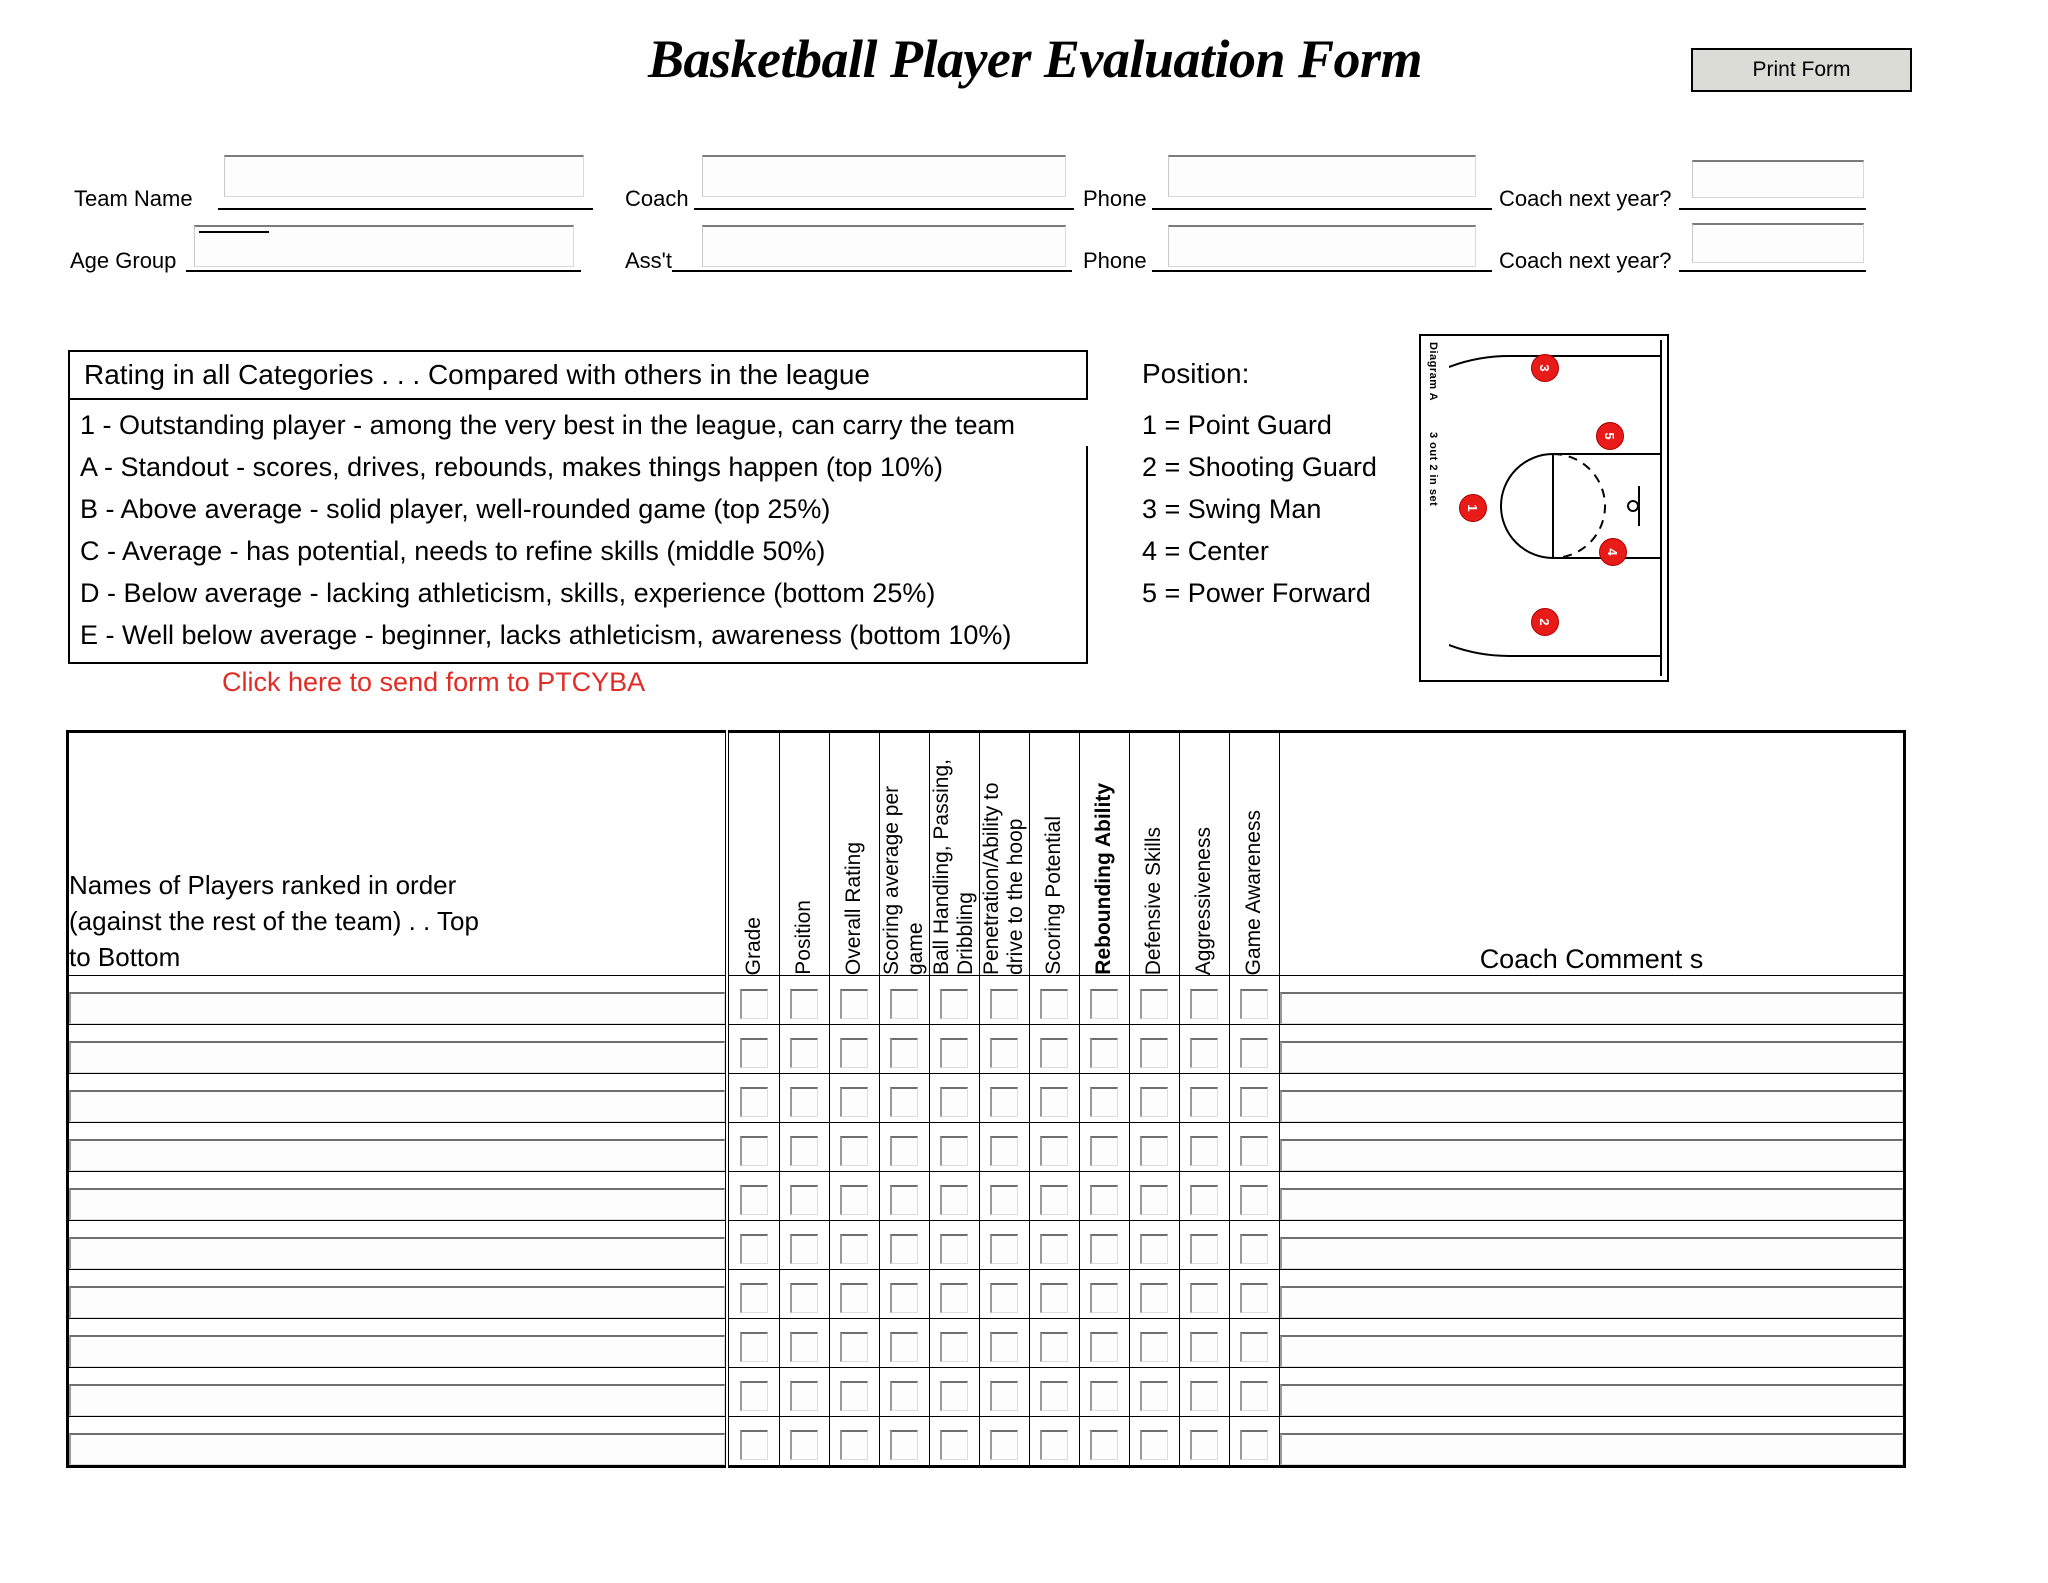  What do you see at coordinates (1801, 70) in the screenshot?
I see `print-form-button: Print Form` at bounding box center [1801, 70].